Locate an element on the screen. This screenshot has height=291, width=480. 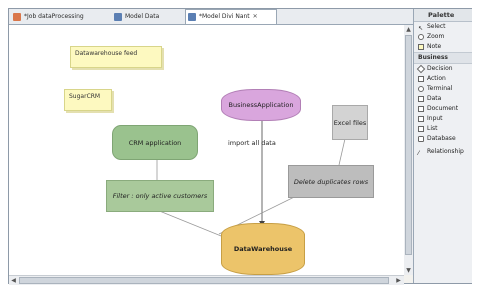
horizontal-scroll-thumb is located at coordinates (204, 280).